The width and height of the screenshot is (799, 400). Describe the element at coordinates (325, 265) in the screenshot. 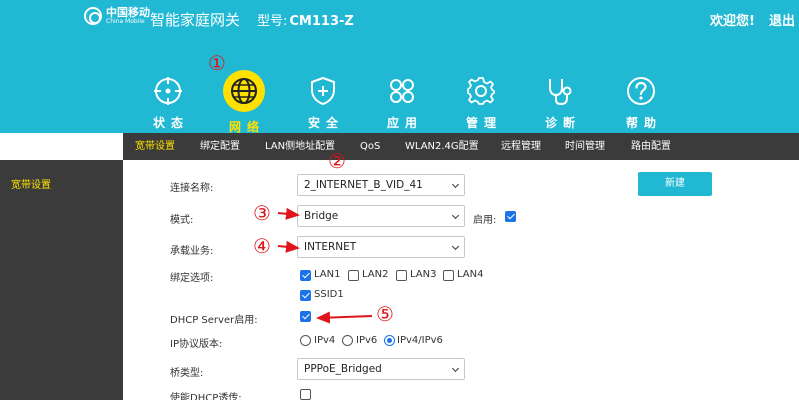

I see `annotation-arrows` at that location.